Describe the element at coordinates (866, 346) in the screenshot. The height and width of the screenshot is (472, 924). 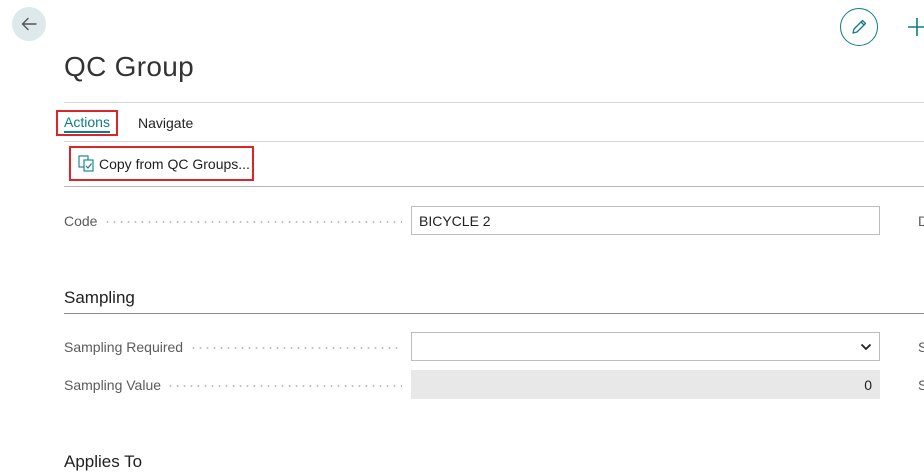
I see `chevron-down-icon` at that location.